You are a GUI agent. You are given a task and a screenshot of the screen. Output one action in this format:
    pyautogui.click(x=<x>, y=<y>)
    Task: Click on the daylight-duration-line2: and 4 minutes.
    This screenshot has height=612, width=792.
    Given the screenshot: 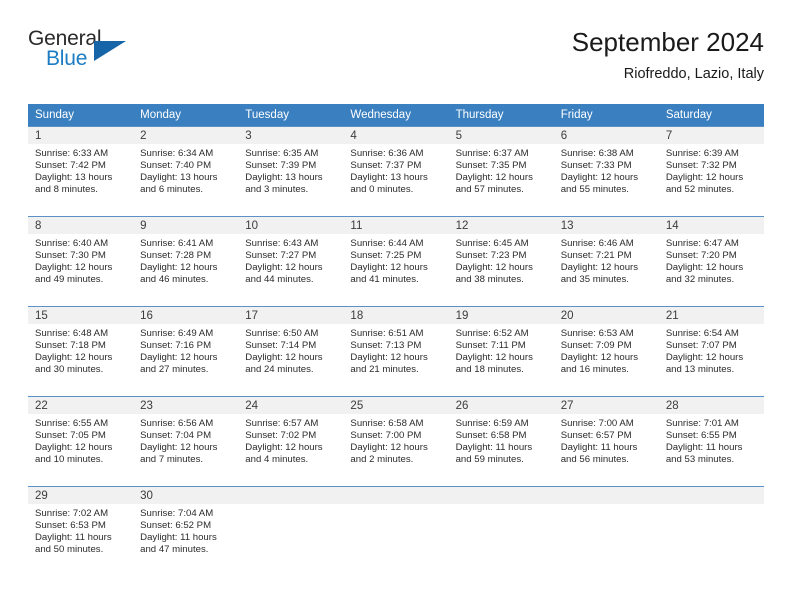 What is the action you would take?
    pyautogui.click(x=277, y=460)
    